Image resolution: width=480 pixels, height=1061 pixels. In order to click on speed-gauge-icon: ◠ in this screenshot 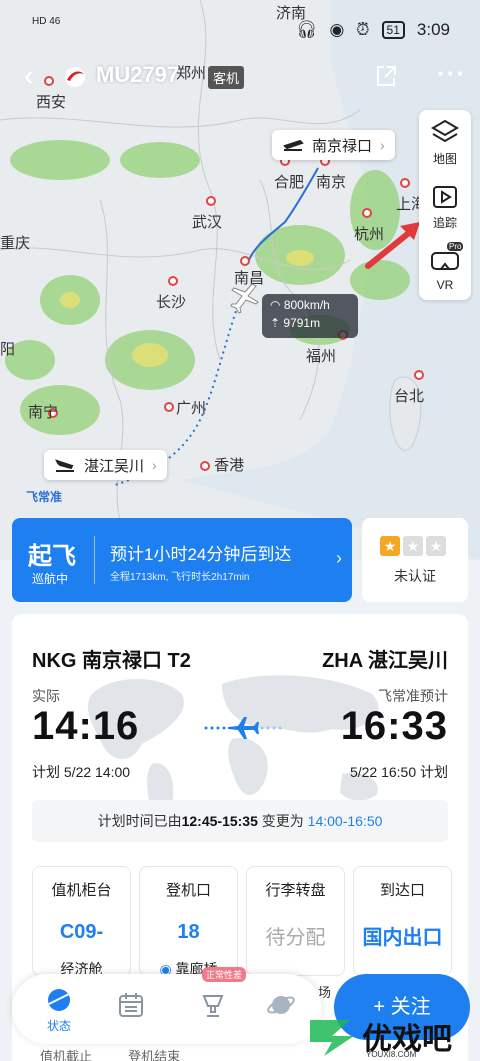, I will do `click(277, 305)`.